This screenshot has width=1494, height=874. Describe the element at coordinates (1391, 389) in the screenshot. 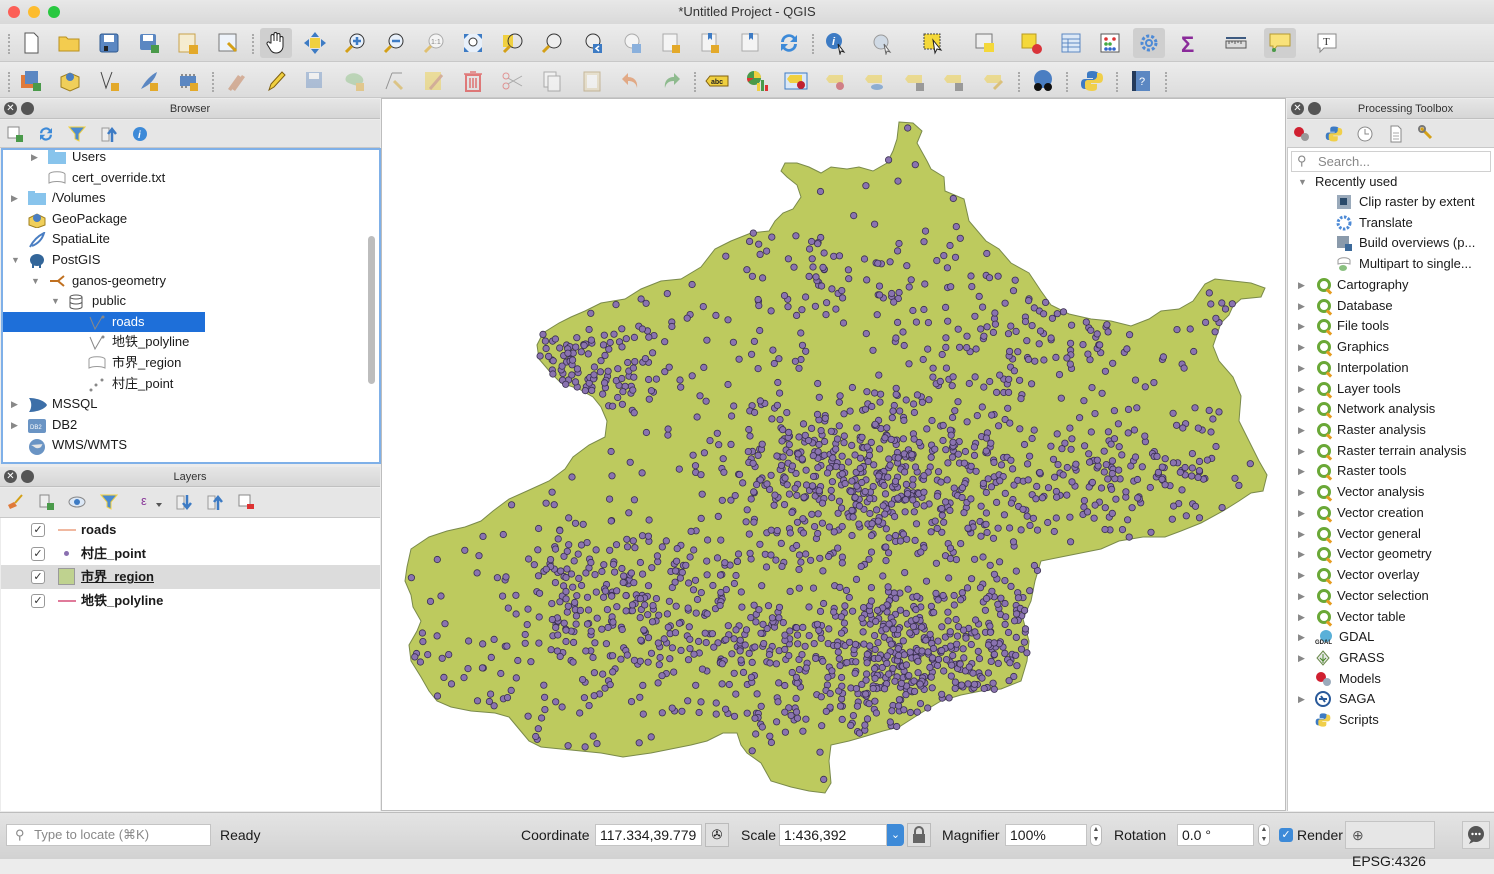

I see `algorithm-group: ▶ Layer tools` at that location.